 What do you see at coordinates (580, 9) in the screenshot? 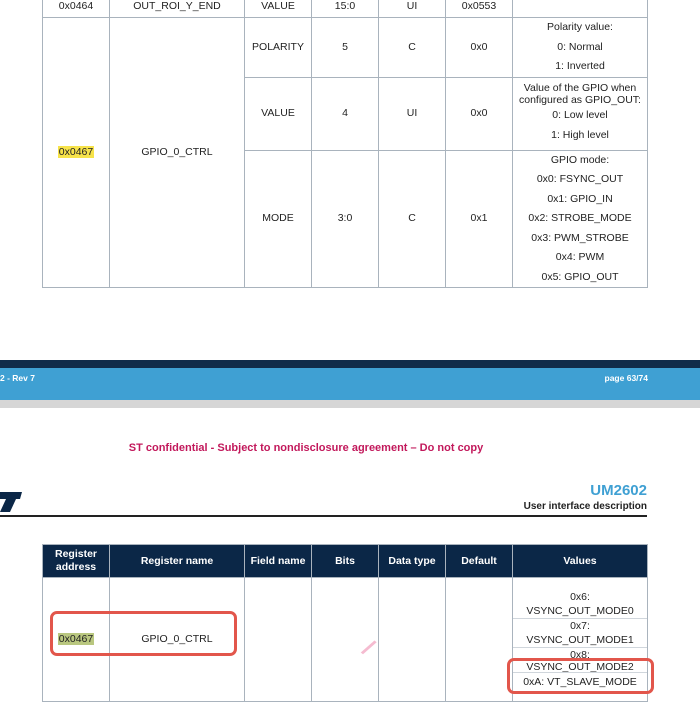
I see `values-cell` at bounding box center [580, 9].